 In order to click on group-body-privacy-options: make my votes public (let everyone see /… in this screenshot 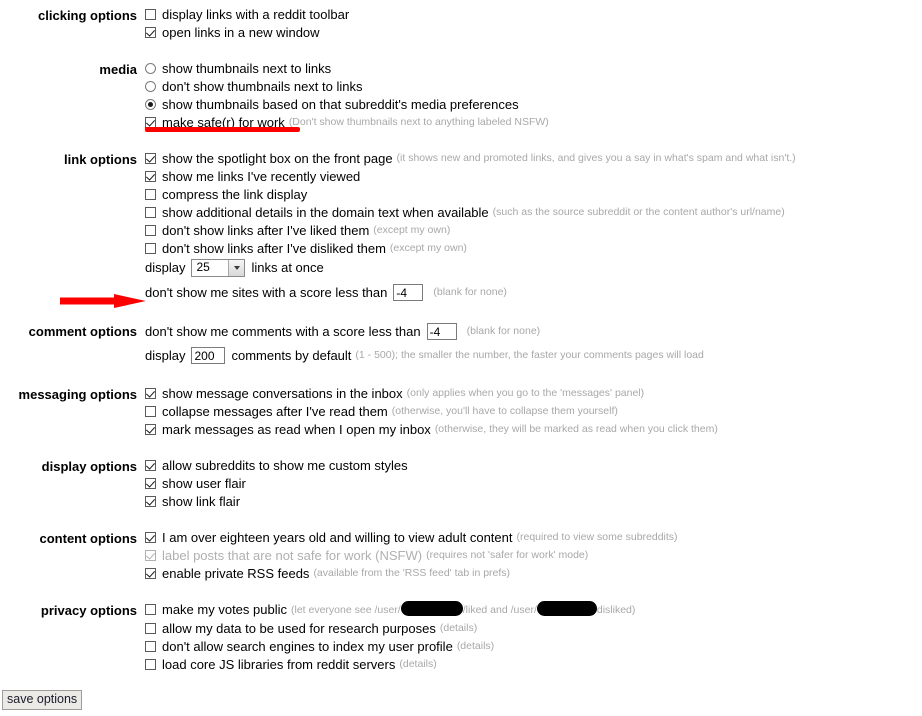, I will do `click(529, 637)`.